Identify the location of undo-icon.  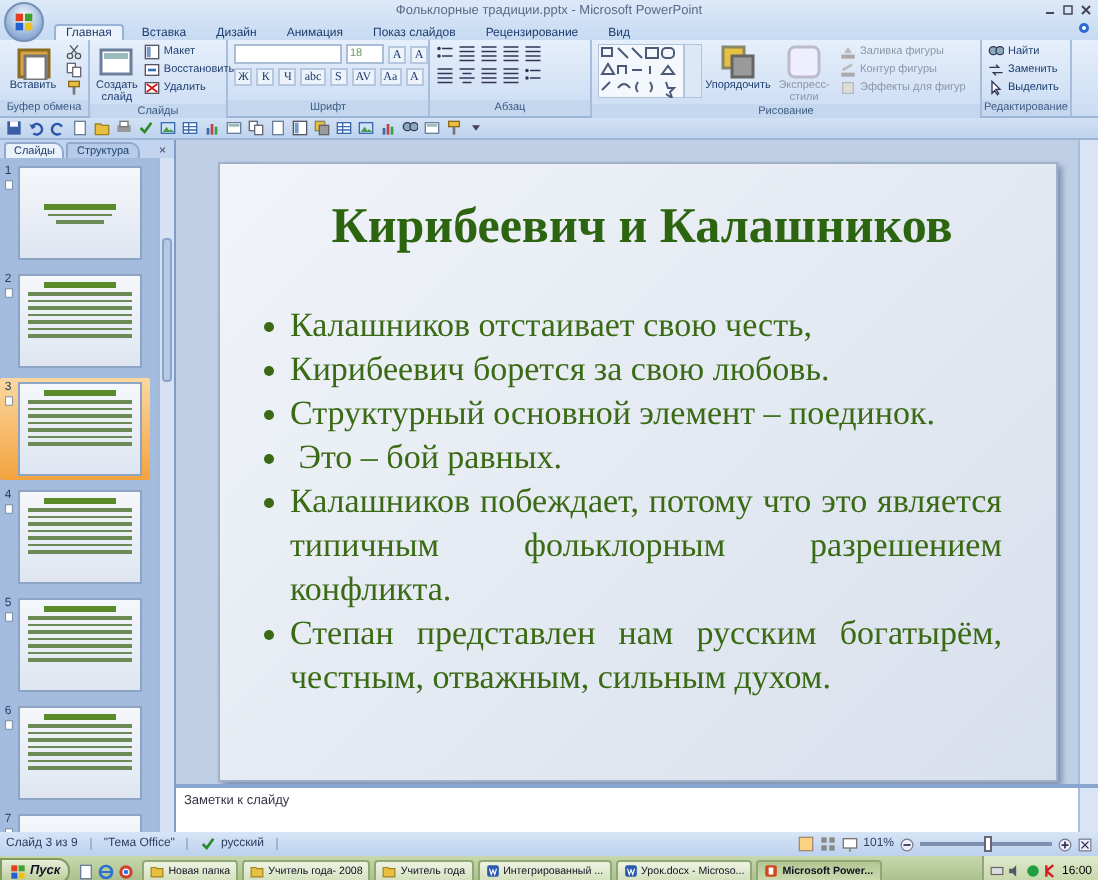
(36, 128).